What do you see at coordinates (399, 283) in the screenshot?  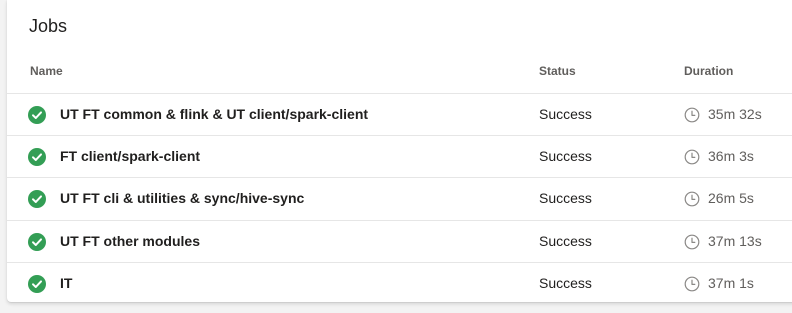 I see `table-row: IT Success 37m 1s` at bounding box center [399, 283].